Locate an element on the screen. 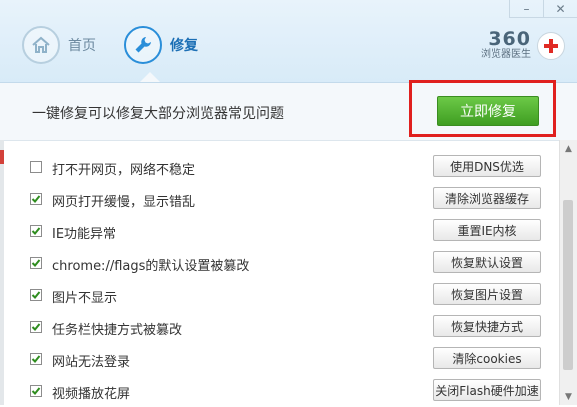  tab-repair: 修复 is located at coordinates (161, 45).